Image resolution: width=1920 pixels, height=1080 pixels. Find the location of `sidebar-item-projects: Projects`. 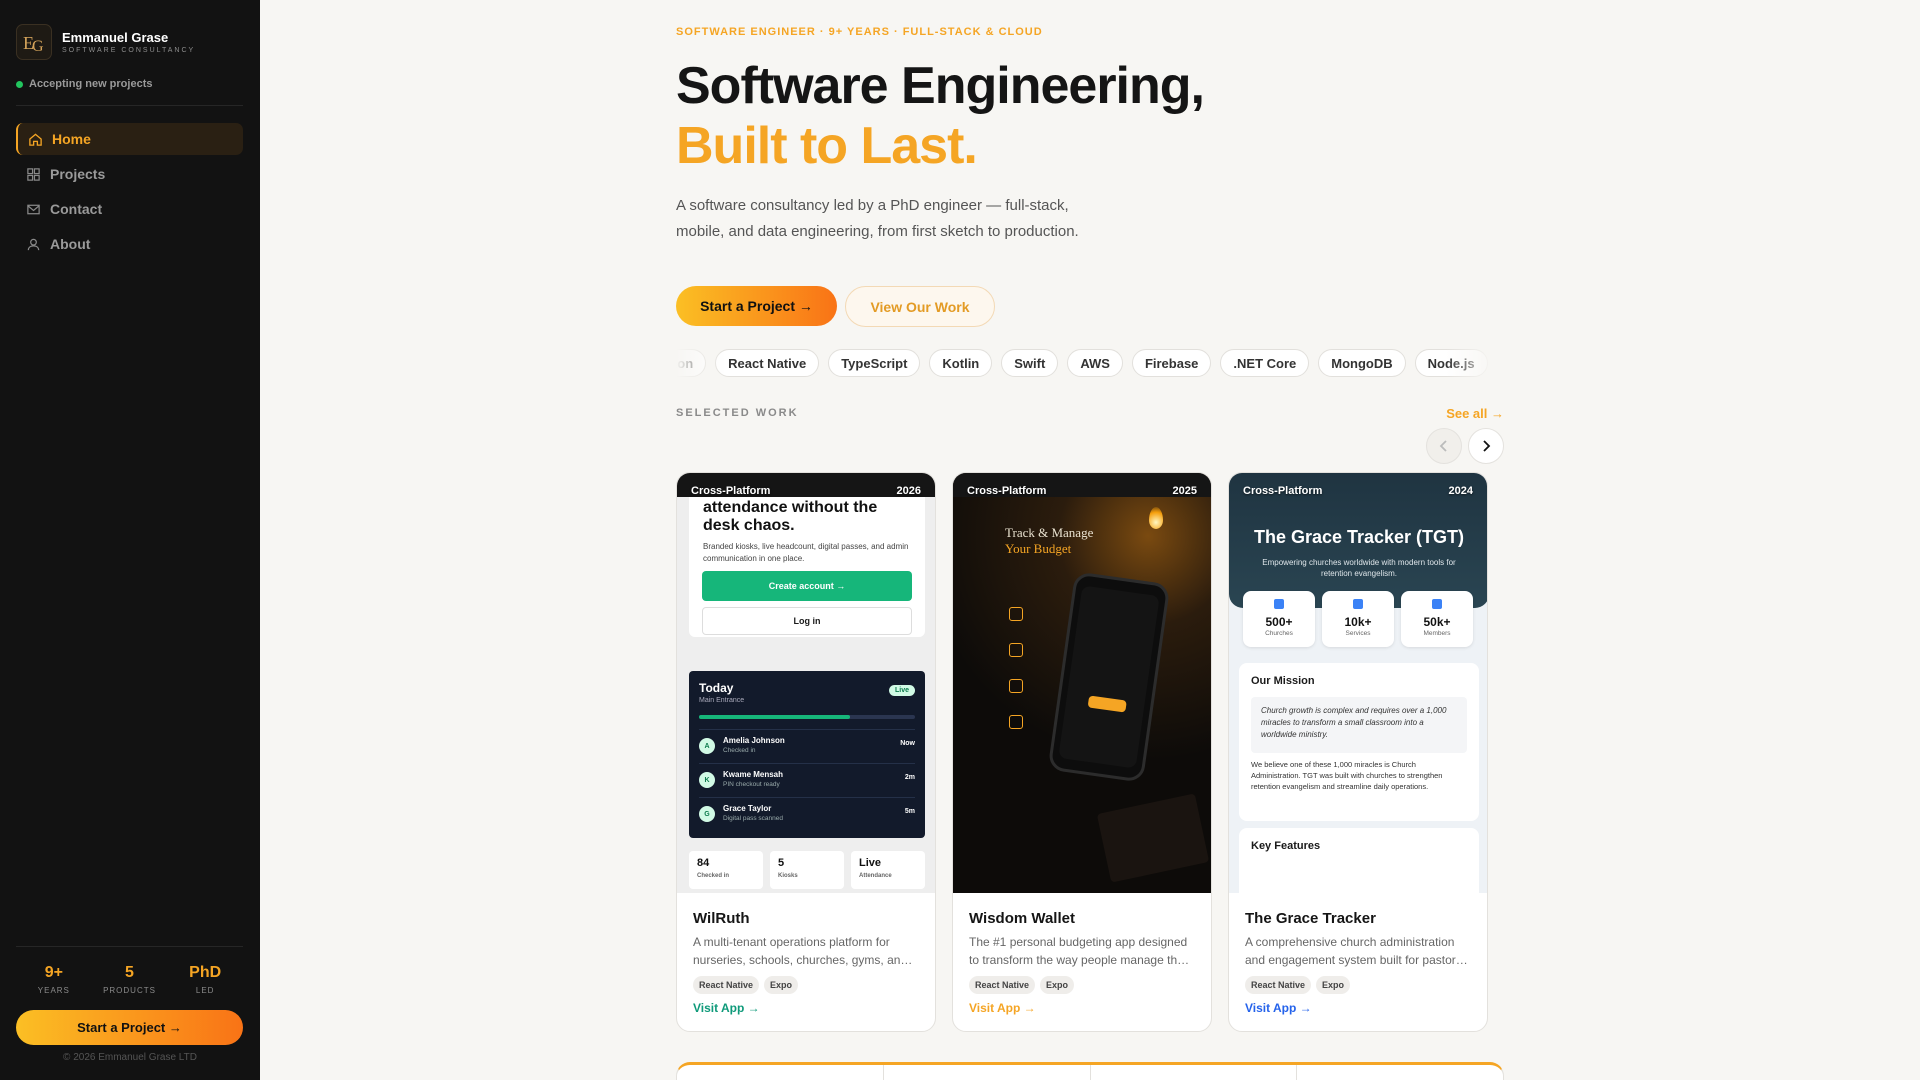

sidebar-item-projects: Projects is located at coordinates (129, 174).